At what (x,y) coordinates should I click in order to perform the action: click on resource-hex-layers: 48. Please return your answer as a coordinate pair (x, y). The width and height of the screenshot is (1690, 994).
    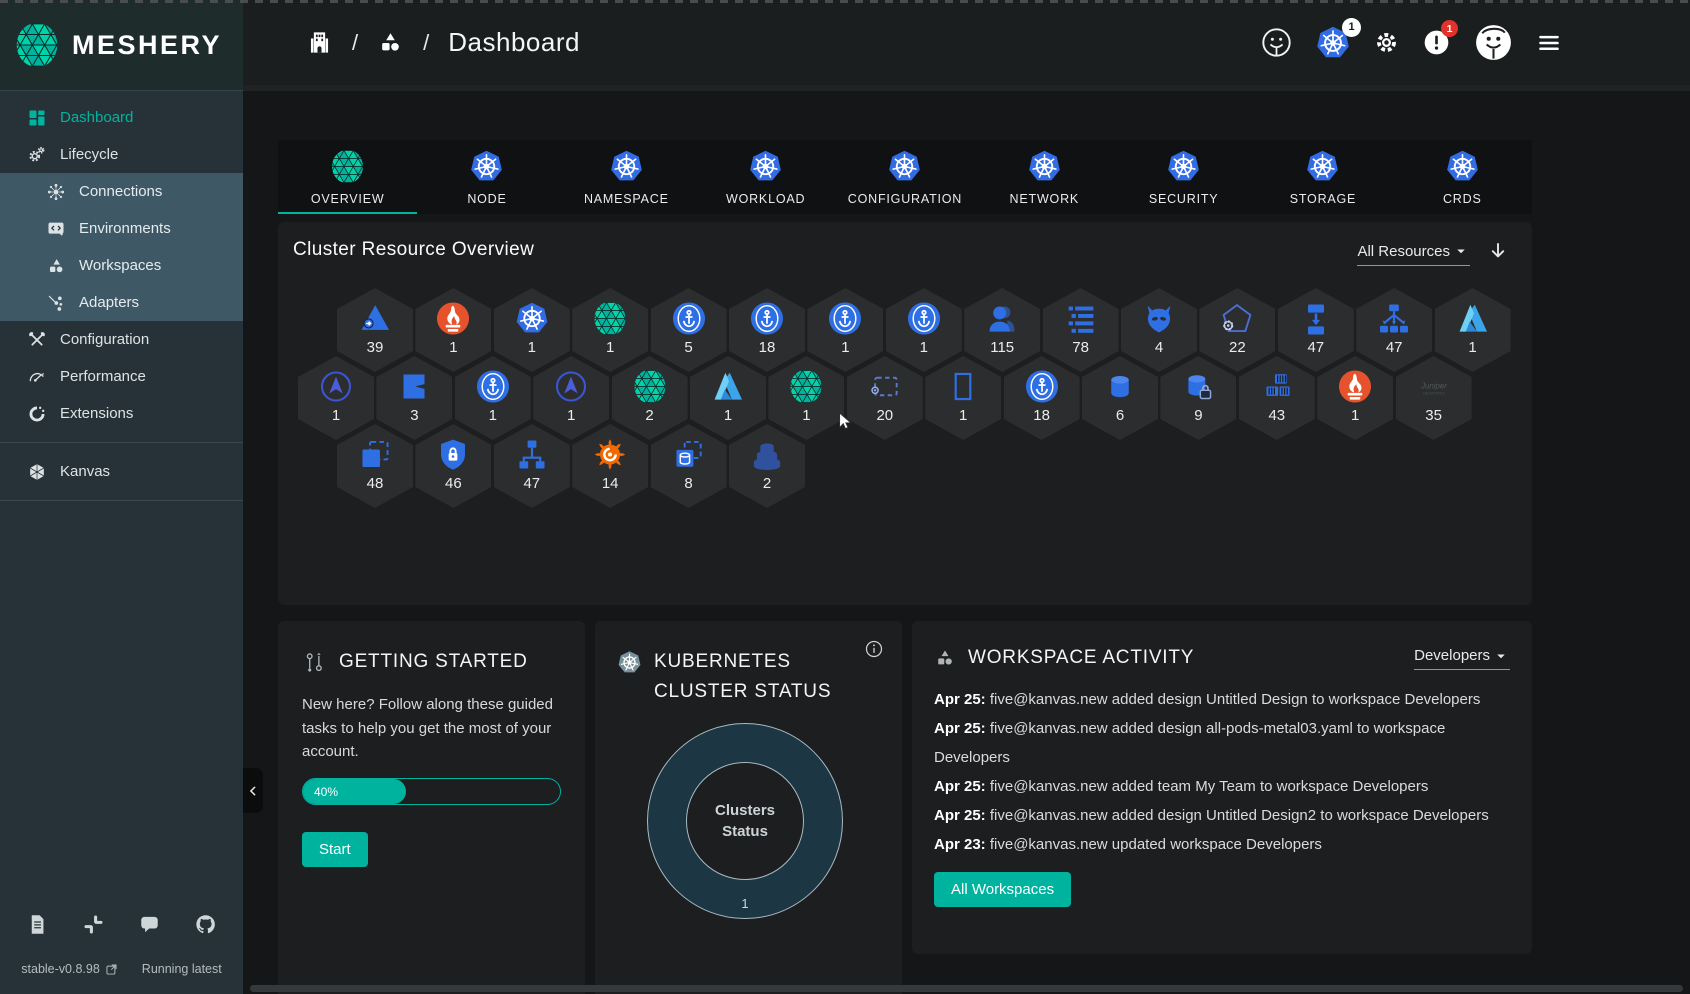
    Looking at the image, I should click on (375, 466).